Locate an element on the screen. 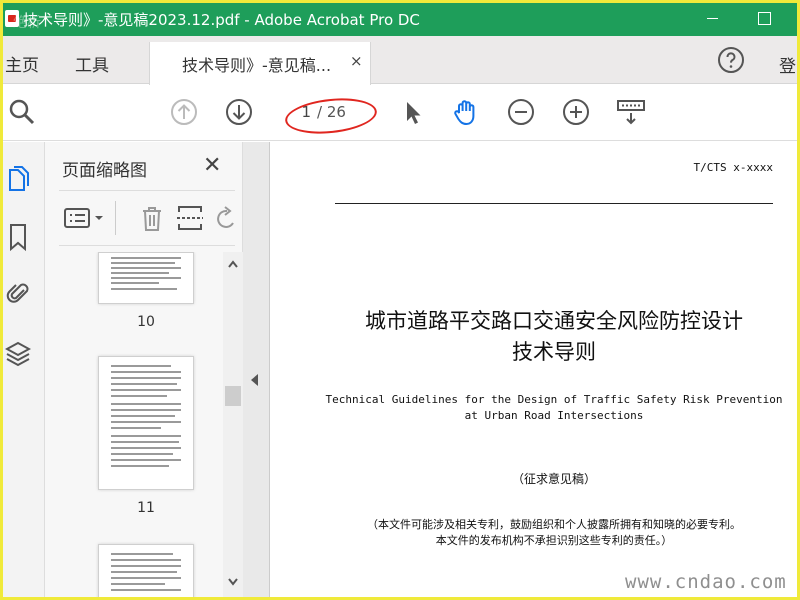 The width and height of the screenshot is (800, 600). panel-collapse-strip is located at coordinates (256, 369).